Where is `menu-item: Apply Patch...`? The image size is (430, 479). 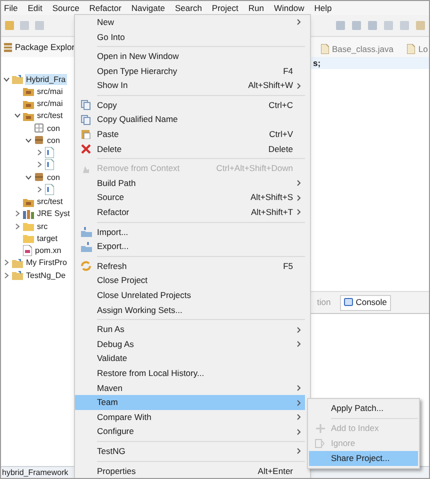 menu-item: Apply Patch... is located at coordinates (363, 408).